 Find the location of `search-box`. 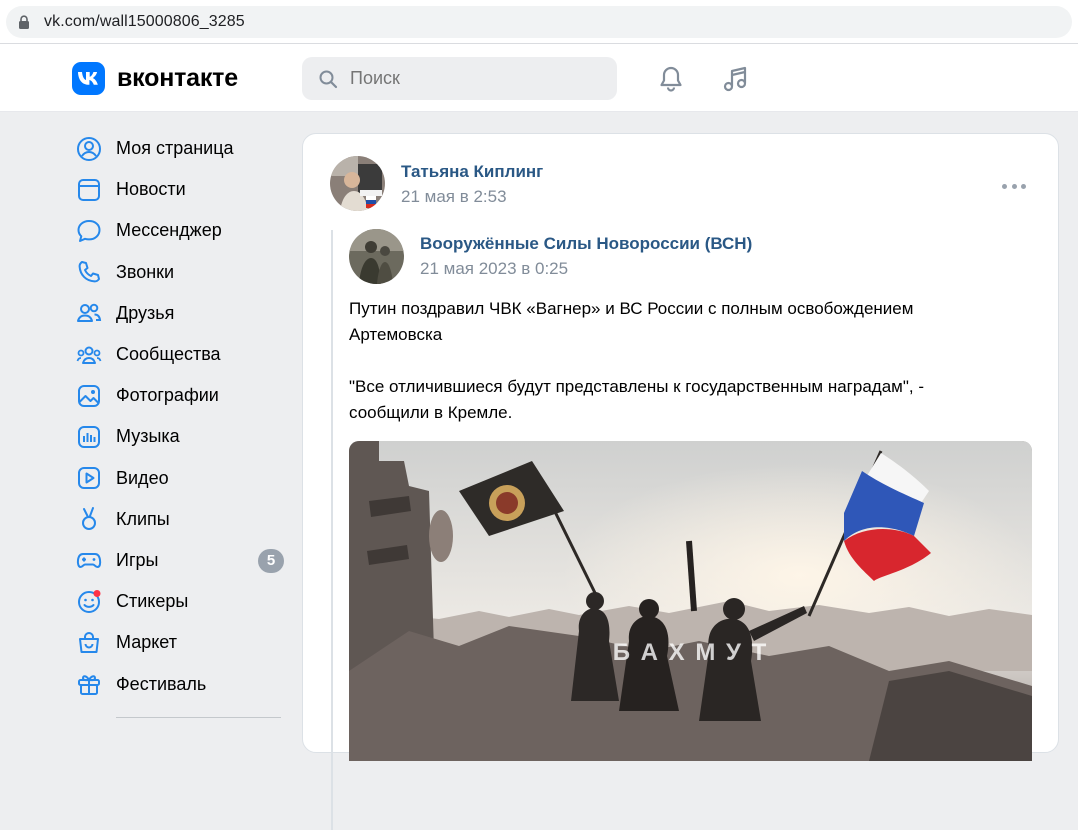

search-box is located at coordinates (459, 78).